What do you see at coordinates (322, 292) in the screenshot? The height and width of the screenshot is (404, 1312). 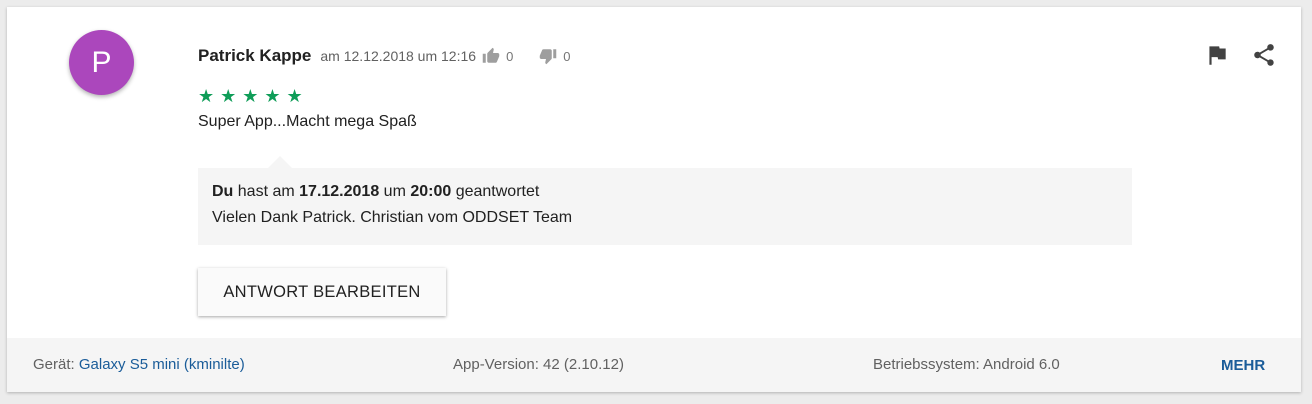 I see `edit-reply-button: ANTWORT BEARBEITEN` at bounding box center [322, 292].